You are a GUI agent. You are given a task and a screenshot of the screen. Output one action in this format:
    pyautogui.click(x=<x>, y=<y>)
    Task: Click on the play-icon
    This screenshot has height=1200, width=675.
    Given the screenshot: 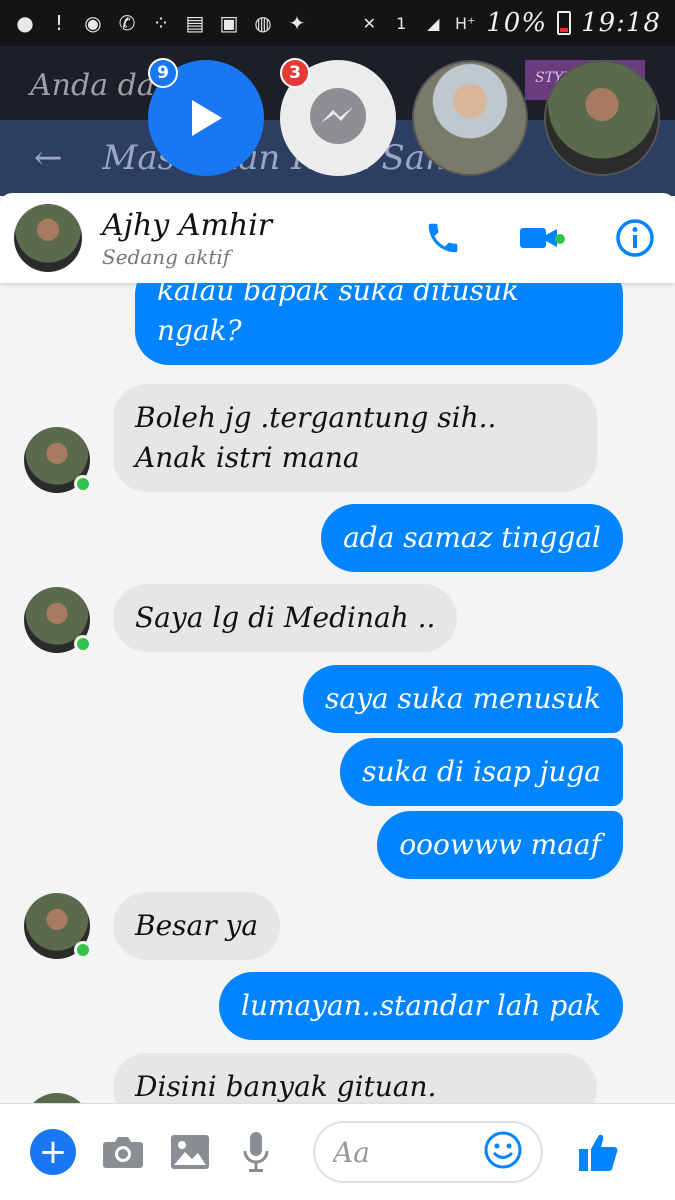 What is the action you would take?
    pyautogui.click(x=207, y=118)
    